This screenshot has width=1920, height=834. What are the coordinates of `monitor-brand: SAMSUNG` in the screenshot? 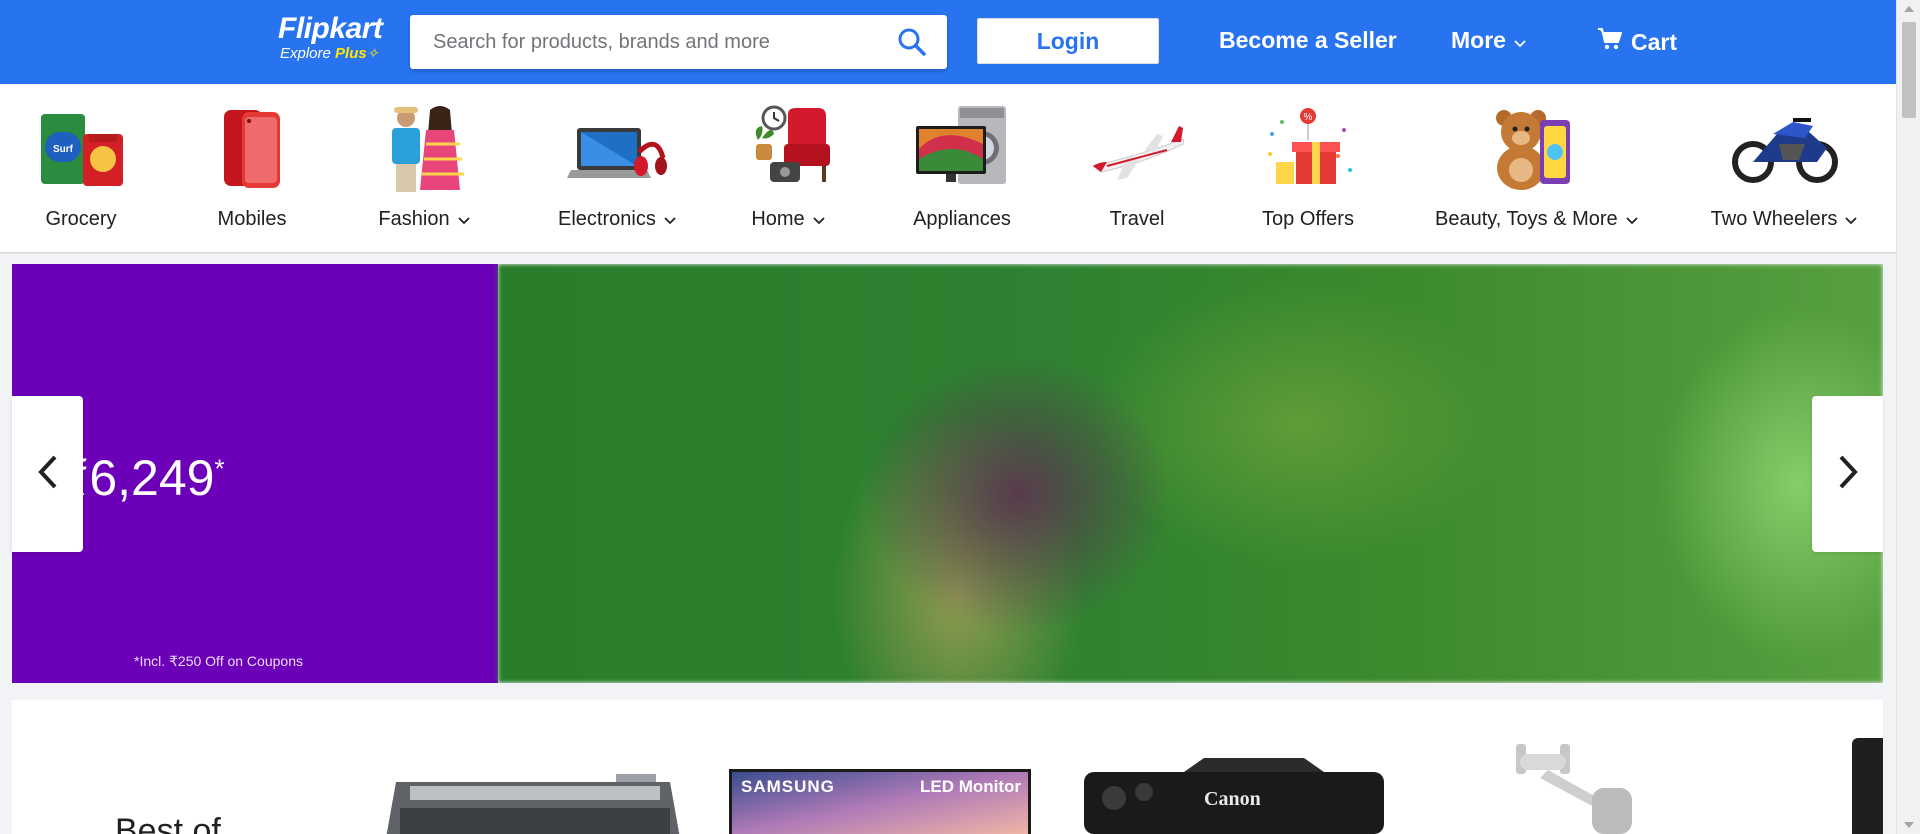 It's located at (788, 786).